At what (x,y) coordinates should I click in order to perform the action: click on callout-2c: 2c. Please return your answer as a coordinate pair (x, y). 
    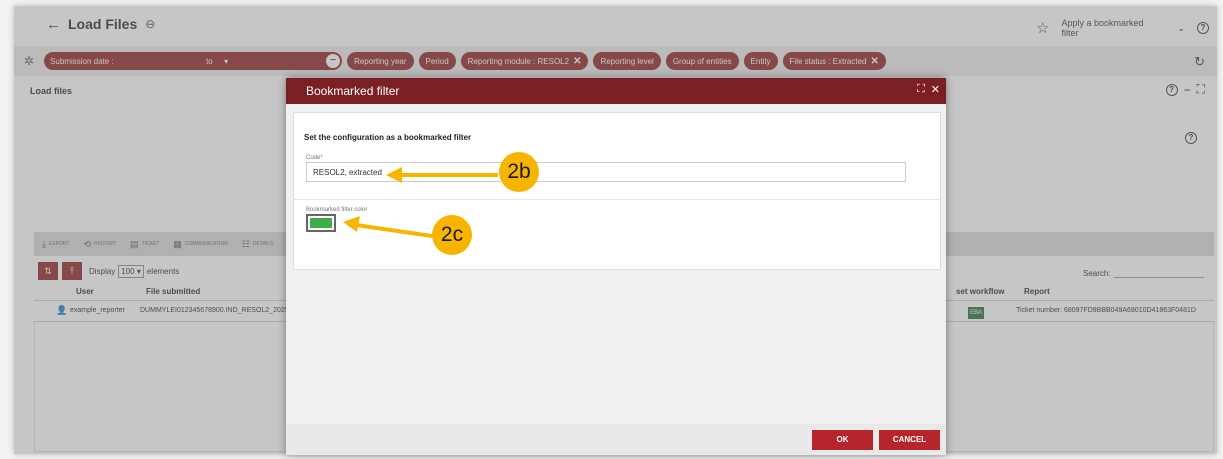
    Looking at the image, I should click on (452, 235).